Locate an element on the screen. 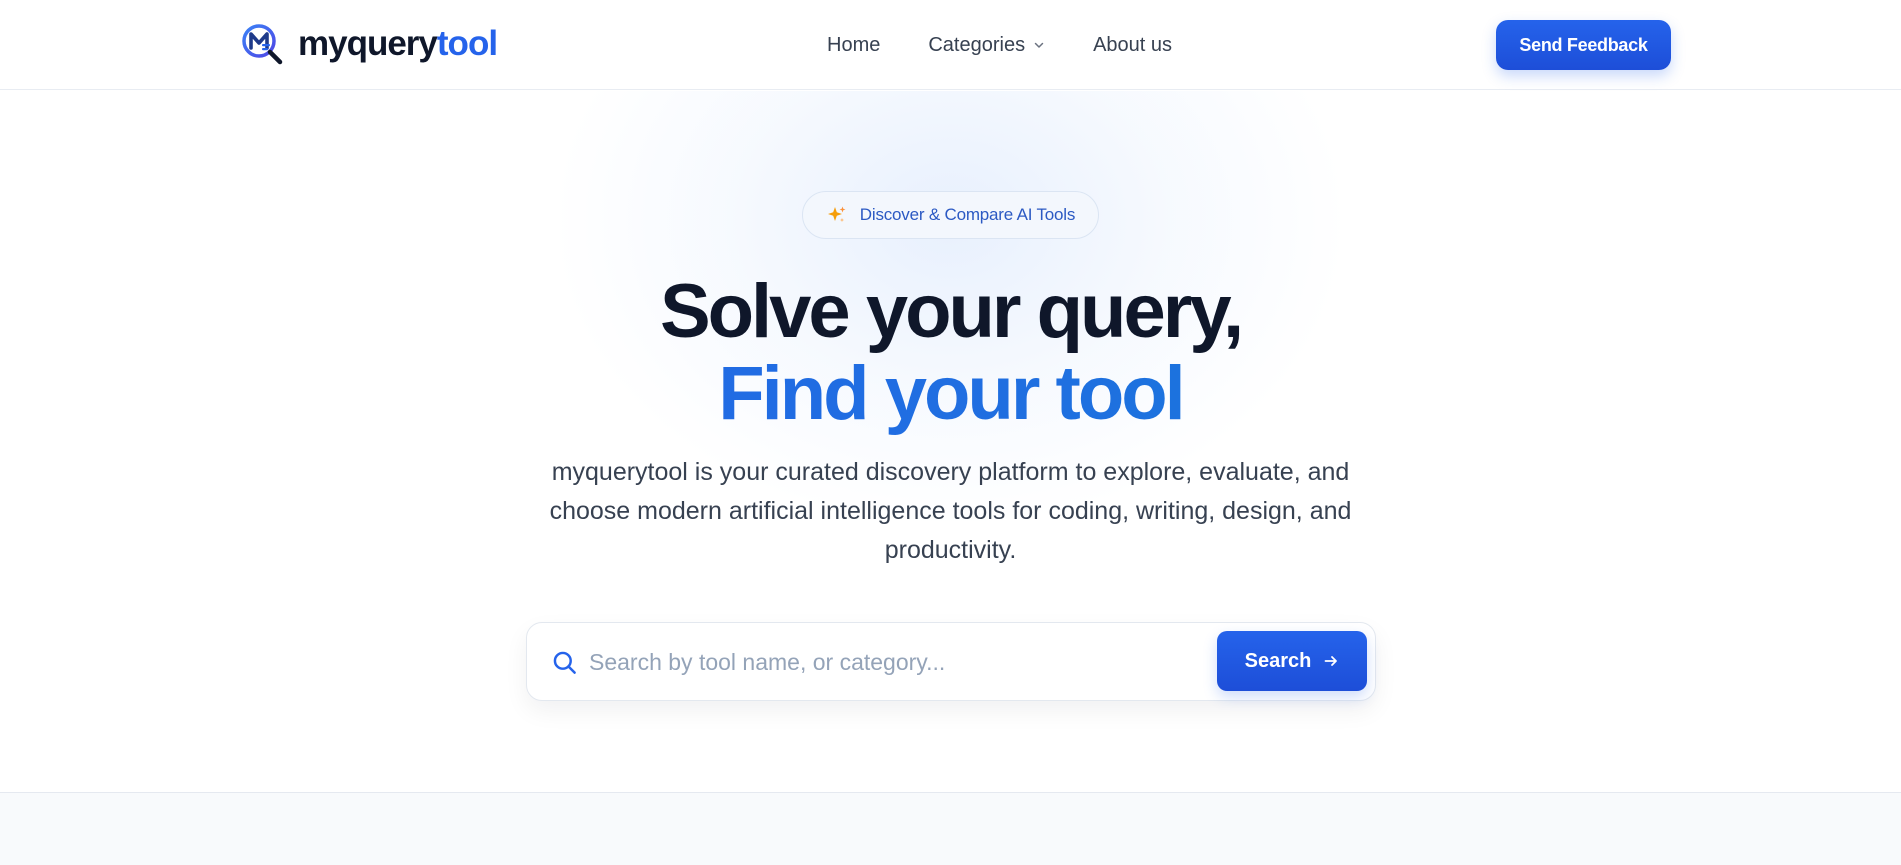 The height and width of the screenshot is (865, 1901). logo-text-part2: tool is located at coordinates (467, 43).